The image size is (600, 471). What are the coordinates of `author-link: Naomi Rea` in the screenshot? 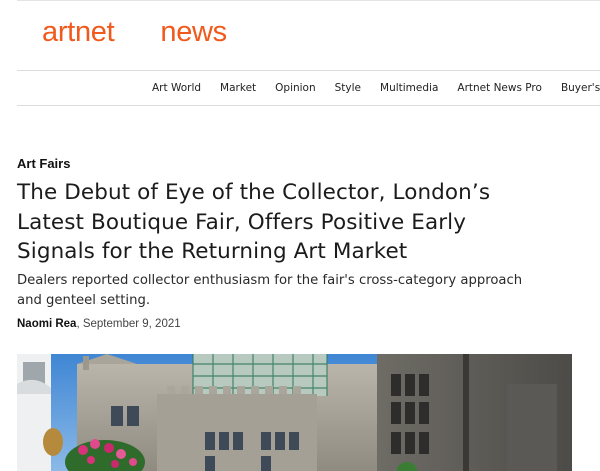 It's located at (46, 324).